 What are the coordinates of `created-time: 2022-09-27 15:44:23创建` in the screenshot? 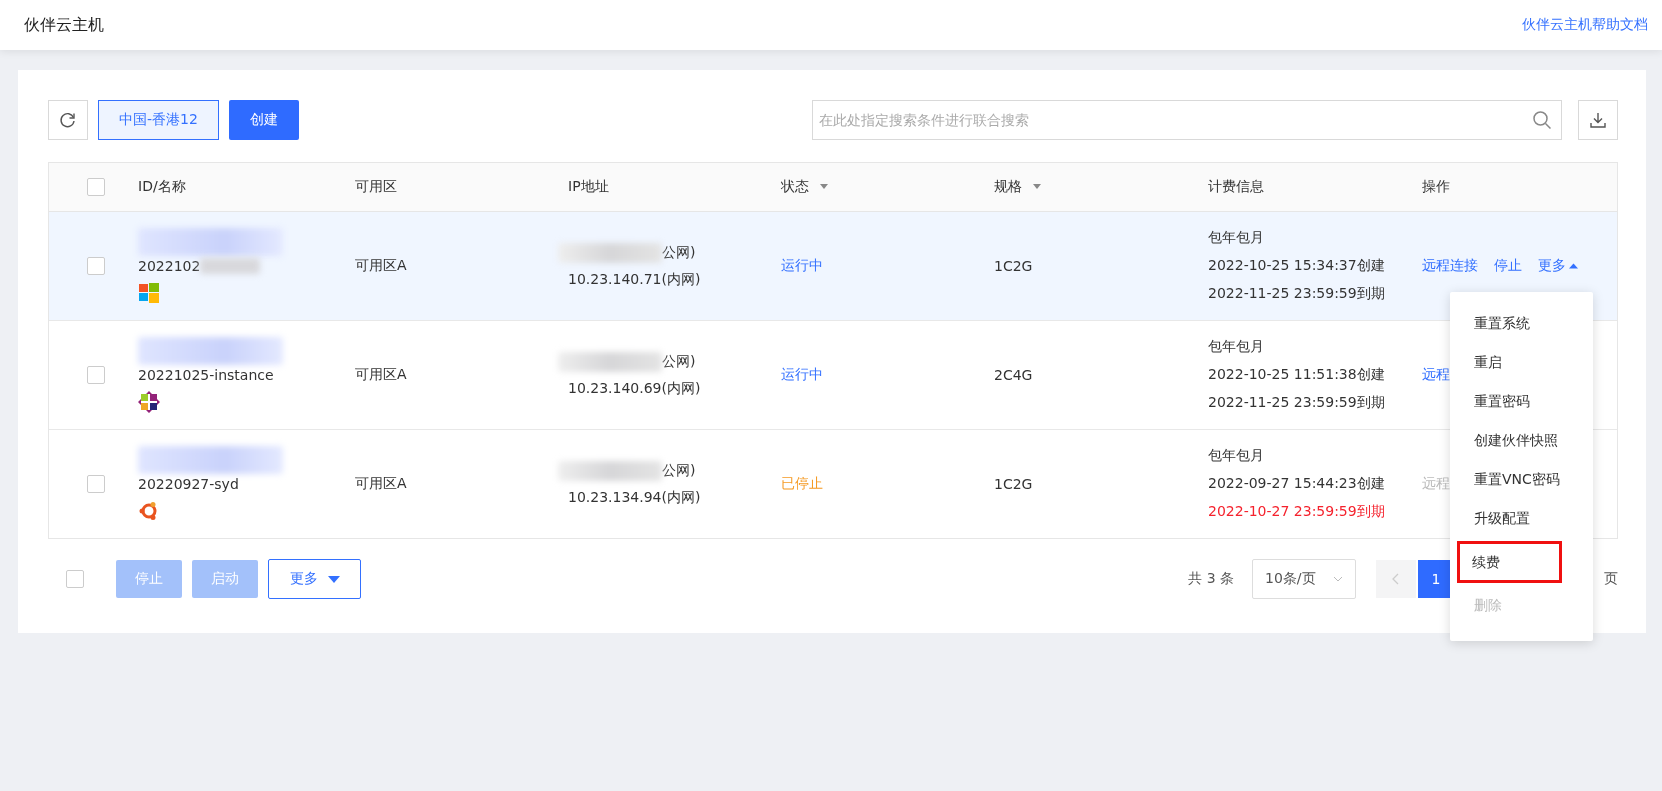 It's located at (1296, 484).